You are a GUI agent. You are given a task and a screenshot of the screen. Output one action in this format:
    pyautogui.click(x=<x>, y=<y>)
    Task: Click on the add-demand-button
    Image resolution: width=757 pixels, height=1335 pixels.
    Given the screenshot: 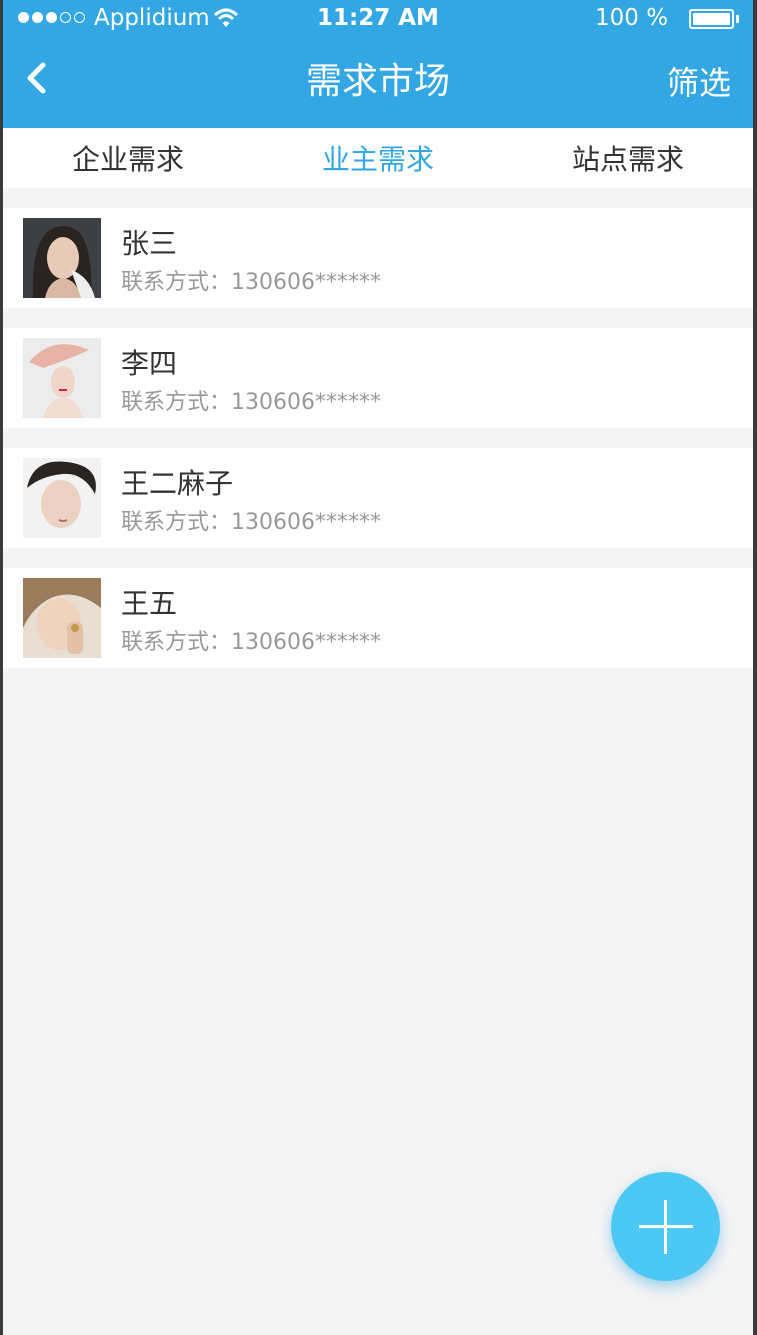 What is the action you would take?
    pyautogui.click(x=665, y=1226)
    